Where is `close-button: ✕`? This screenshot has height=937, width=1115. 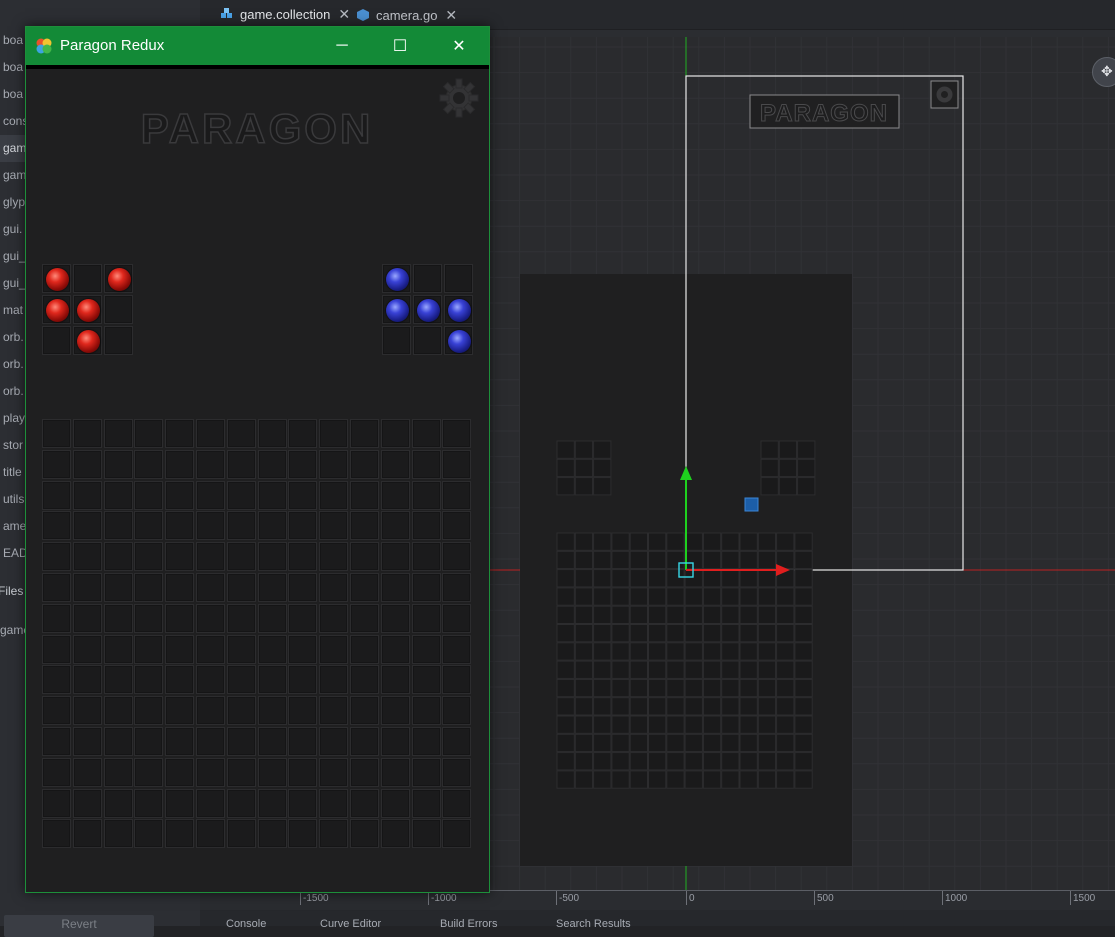
close-button: ✕ is located at coordinates (459, 46).